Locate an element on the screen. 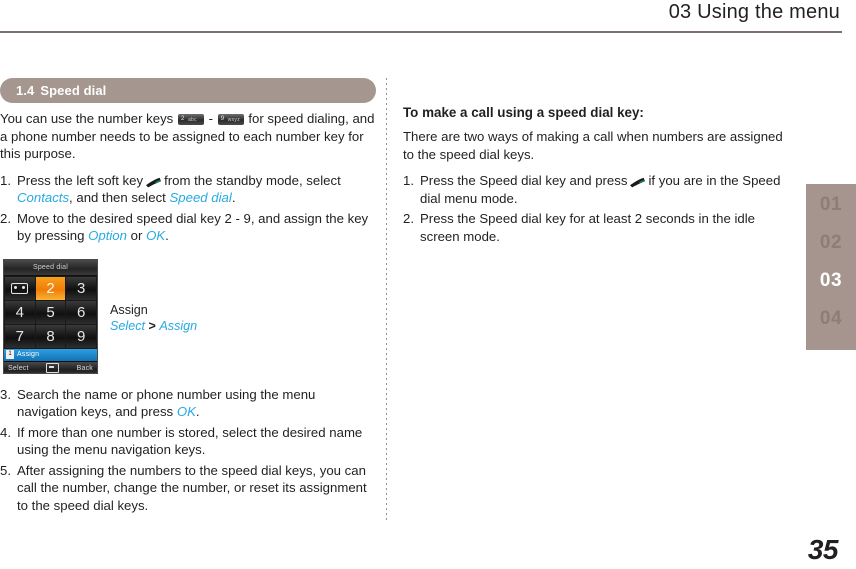 The height and width of the screenshot is (569, 856). phone-key-7: 7 is located at coordinates (20, 336).